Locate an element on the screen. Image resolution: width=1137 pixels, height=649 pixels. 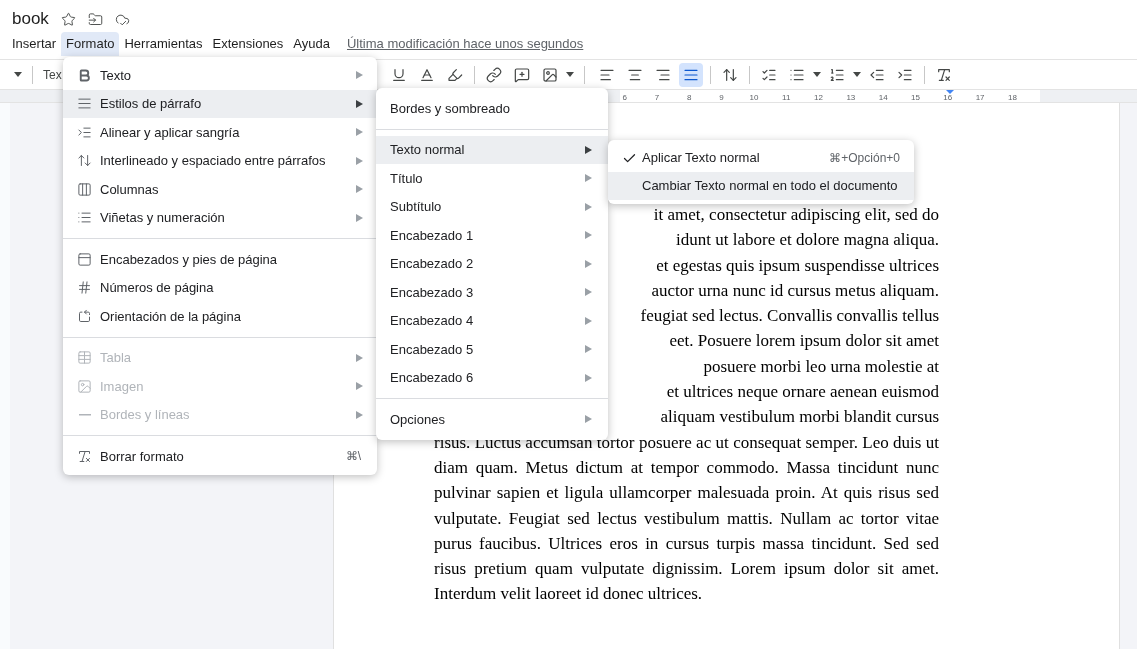
shortcut-label: ⌘\ is located at coordinates (353, 457).